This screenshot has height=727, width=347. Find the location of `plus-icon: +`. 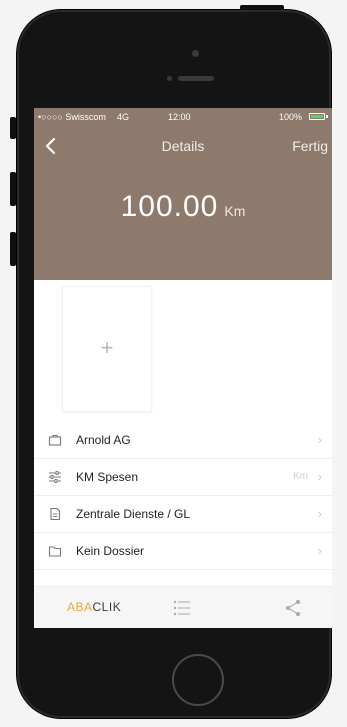

plus-icon: + is located at coordinates (107, 347).